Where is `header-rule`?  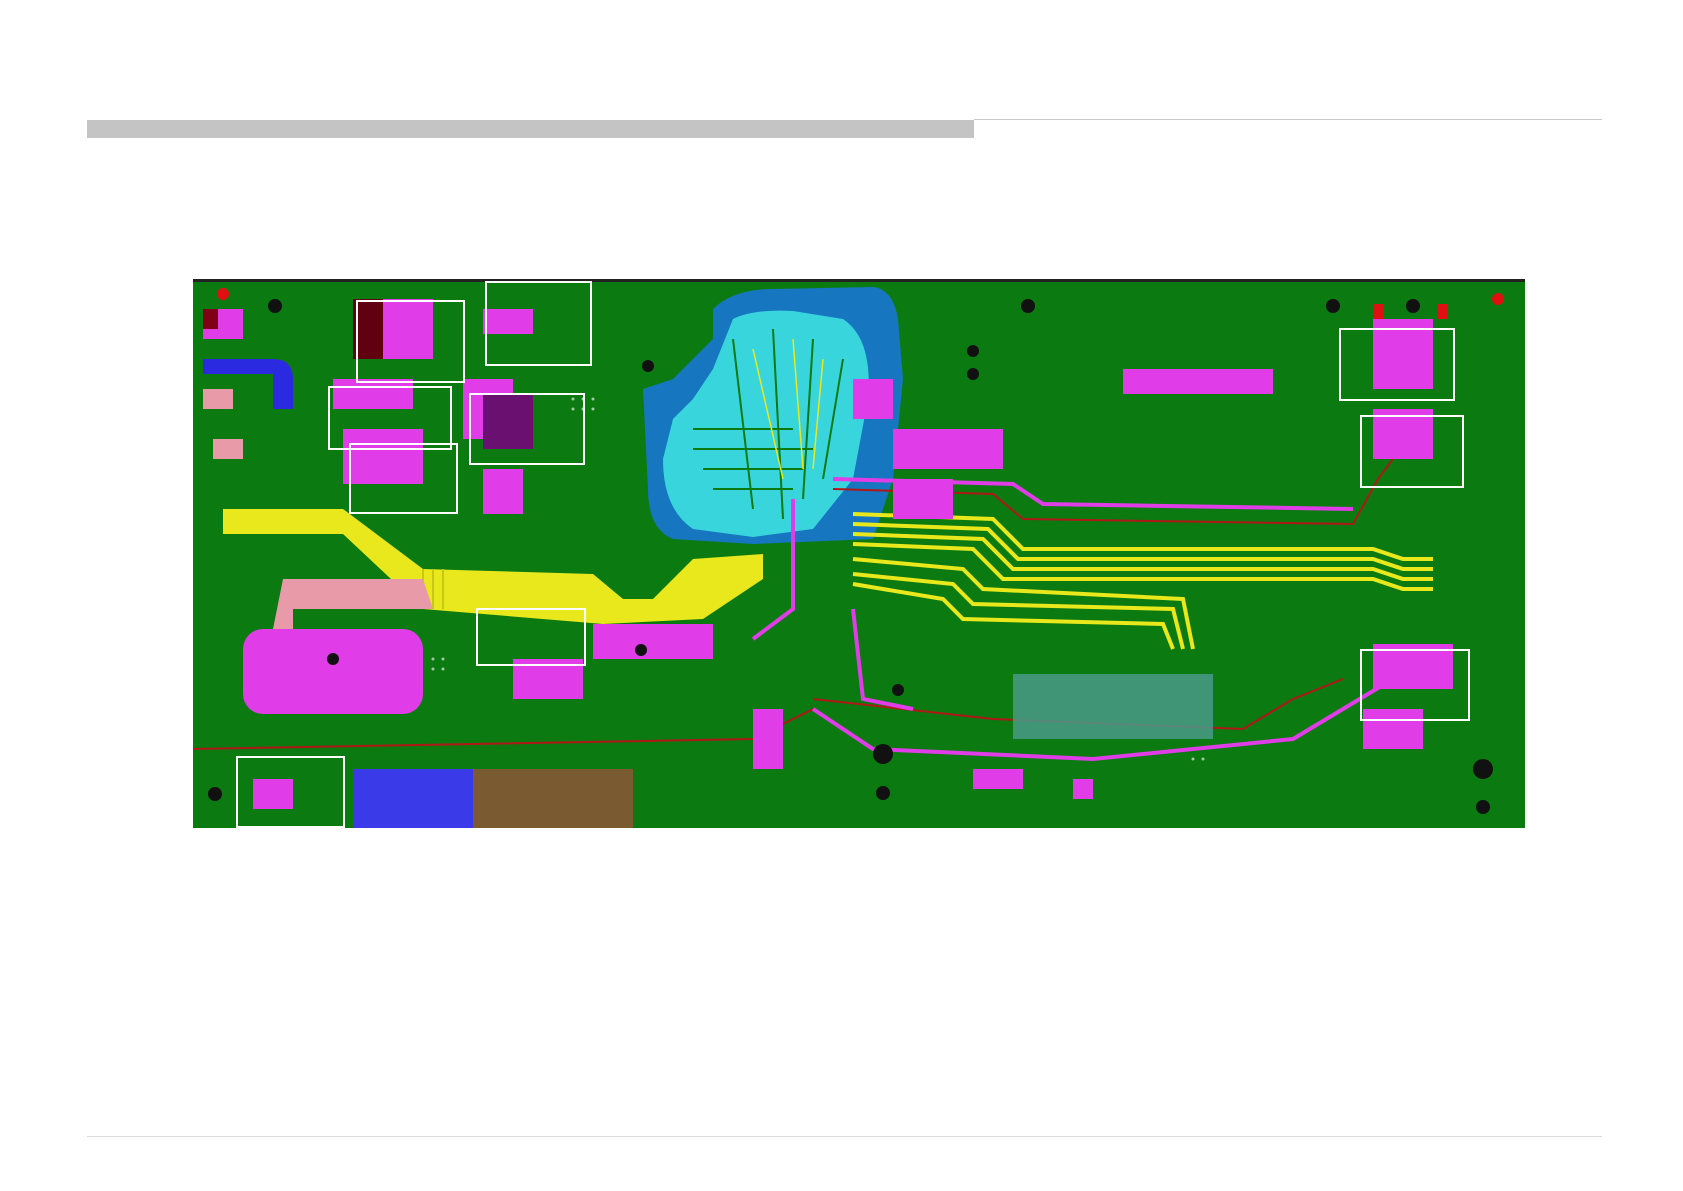 header-rule is located at coordinates (1288, 119).